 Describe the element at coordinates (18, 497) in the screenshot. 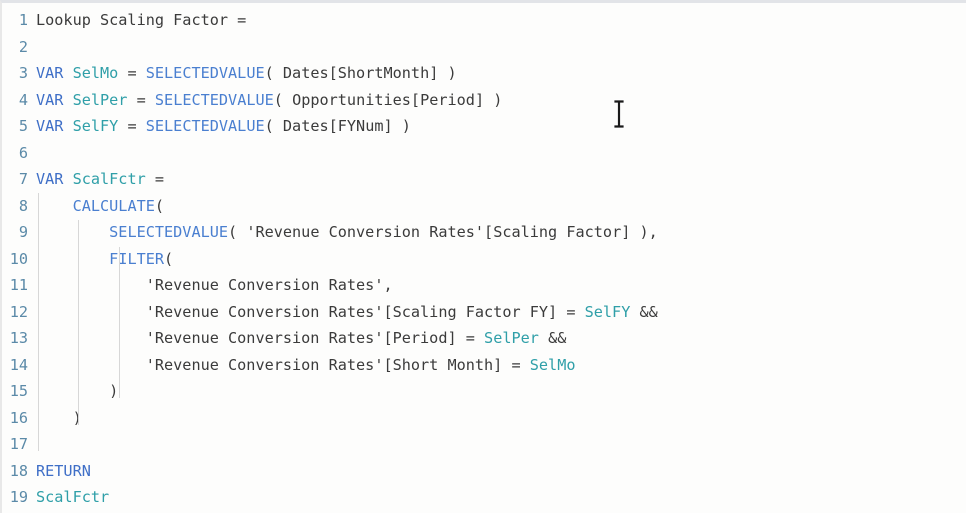

I see `line-number: 19` at that location.